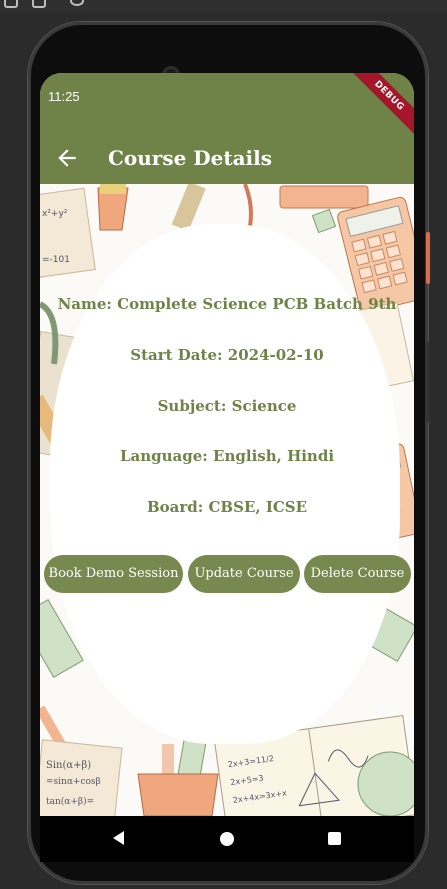 The width and height of the screenshot is (447, 889). Describe the element at coordinates (55, 214) in the screenshot. I see `svg-text: x²+y²` at that location.